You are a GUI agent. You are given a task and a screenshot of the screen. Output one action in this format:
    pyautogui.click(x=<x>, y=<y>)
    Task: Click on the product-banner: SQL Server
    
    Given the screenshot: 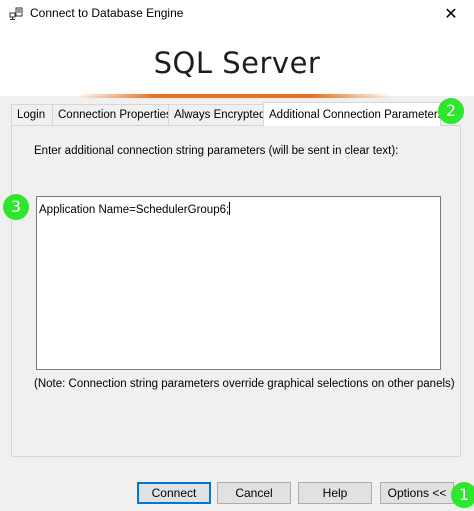 What is the action you would take?
    pyautogui.click(x=237, y=63)
    